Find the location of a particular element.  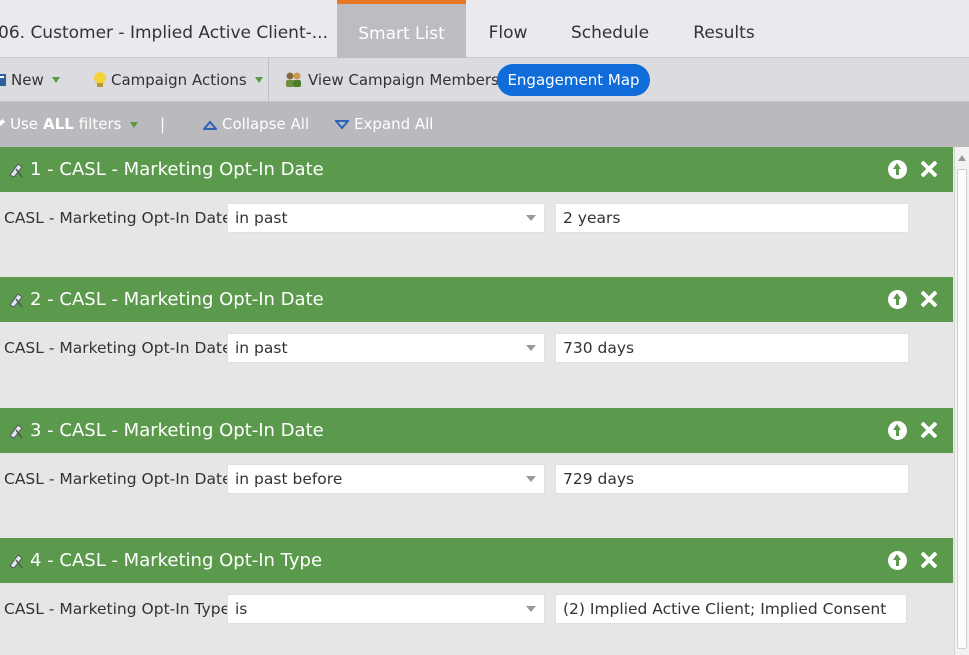

use-filters-caret-icon is located at coordinates (134, 124).